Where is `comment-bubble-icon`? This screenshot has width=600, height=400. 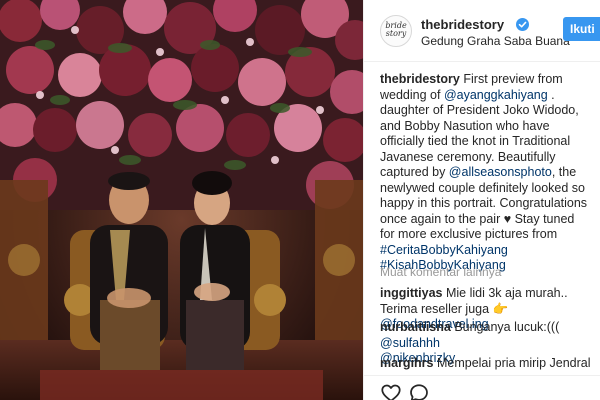
comment-bubble-icon is located at coordinates (419, 391).